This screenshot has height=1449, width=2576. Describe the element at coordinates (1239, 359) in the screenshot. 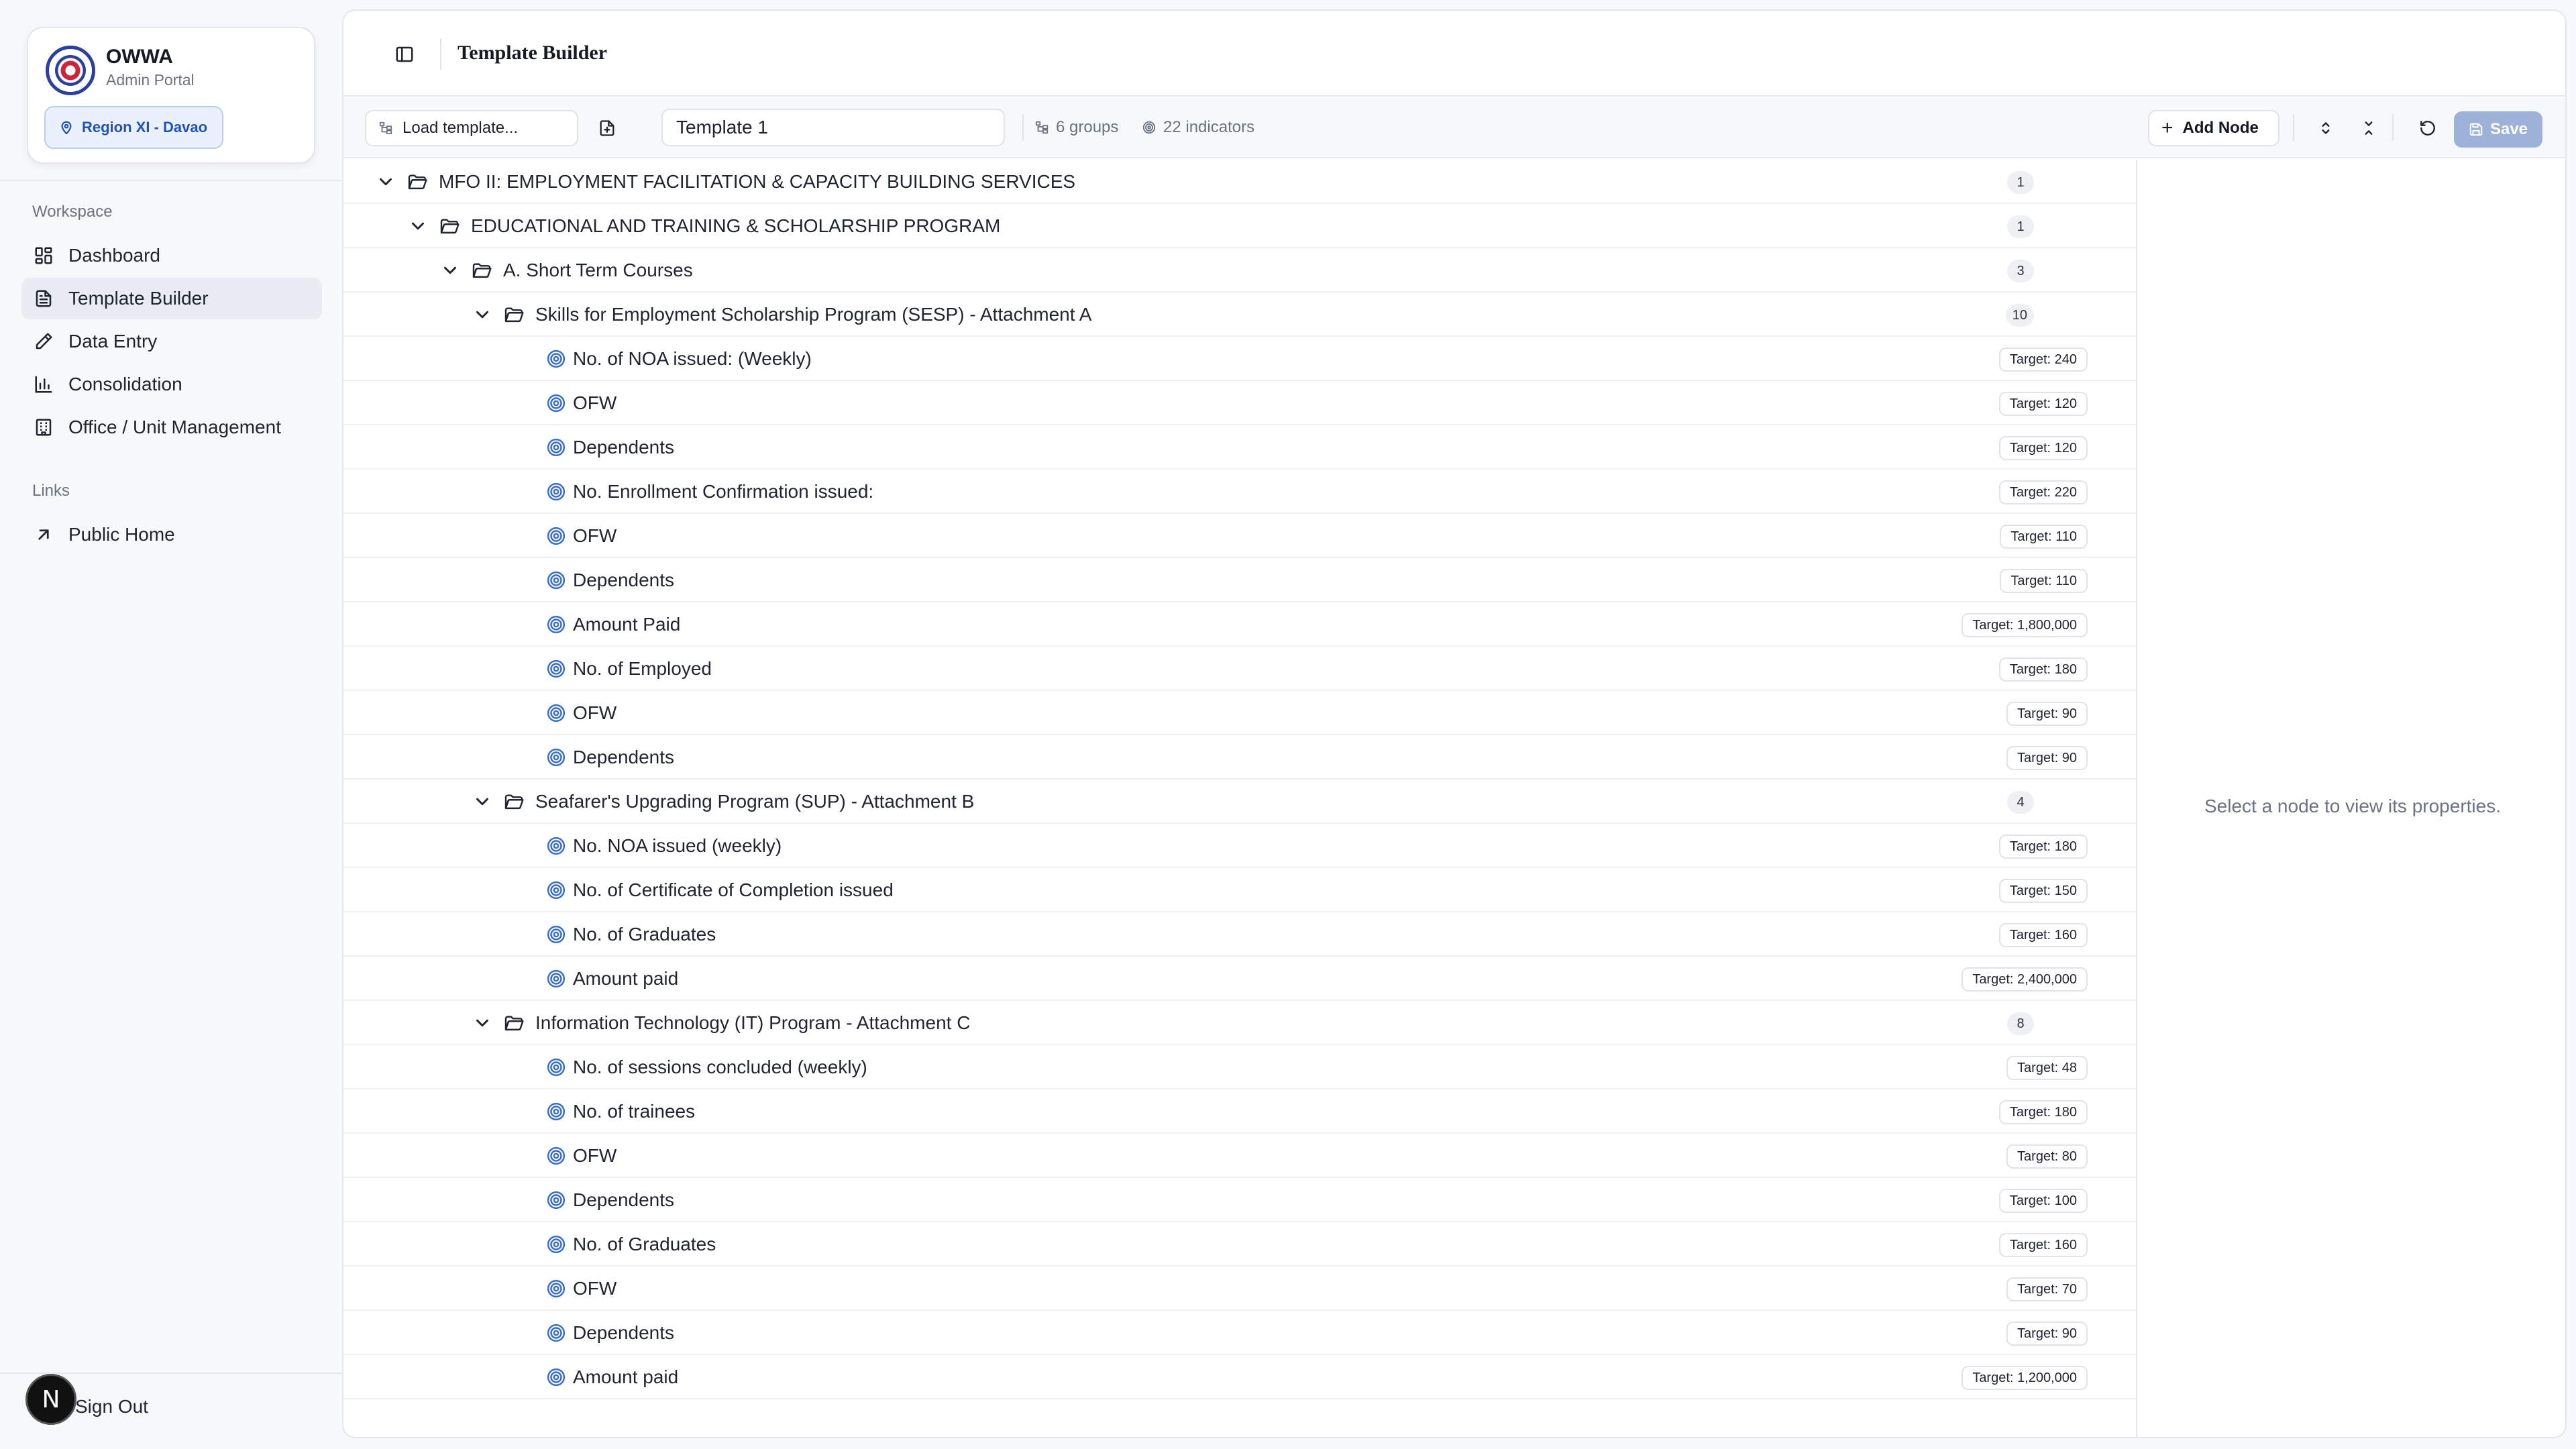

I see `tree-indicator-row: No. of NOA issued: (Weekly) Target: 240` at that location.